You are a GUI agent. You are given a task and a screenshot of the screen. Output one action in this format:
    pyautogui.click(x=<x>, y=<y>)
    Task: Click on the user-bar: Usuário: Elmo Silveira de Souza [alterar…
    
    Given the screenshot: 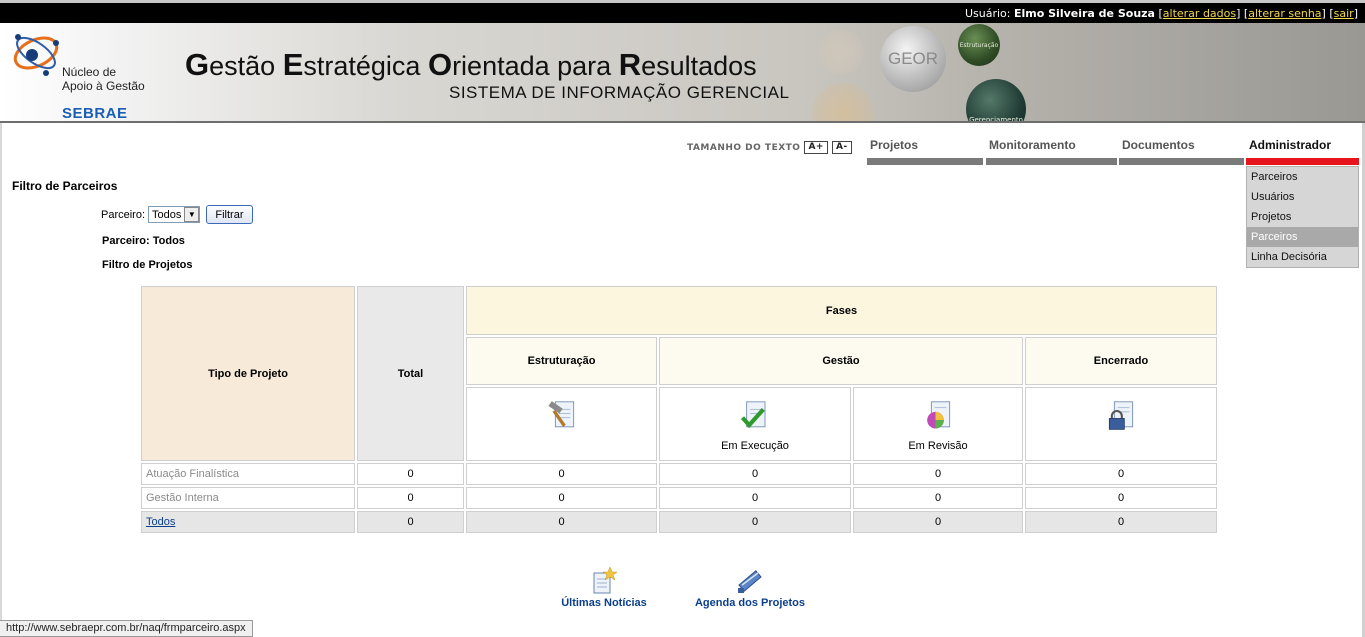 What is the action you would take?
    pyautogui.click(x=682, y=13)
    